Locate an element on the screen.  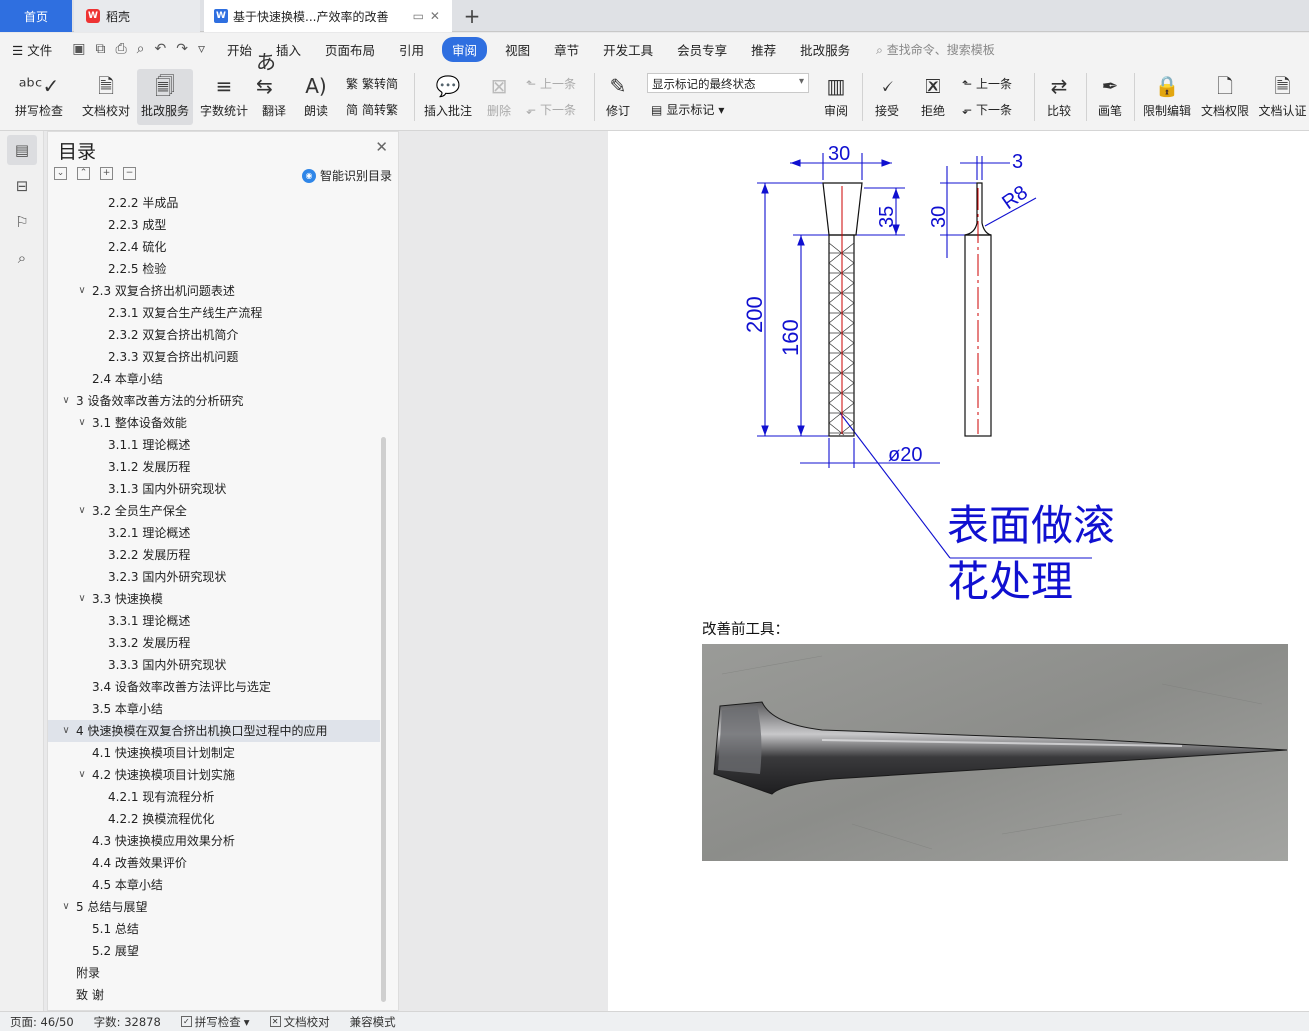
toc-item: 2.4 本章小结 is located at coordinates (214, 379).